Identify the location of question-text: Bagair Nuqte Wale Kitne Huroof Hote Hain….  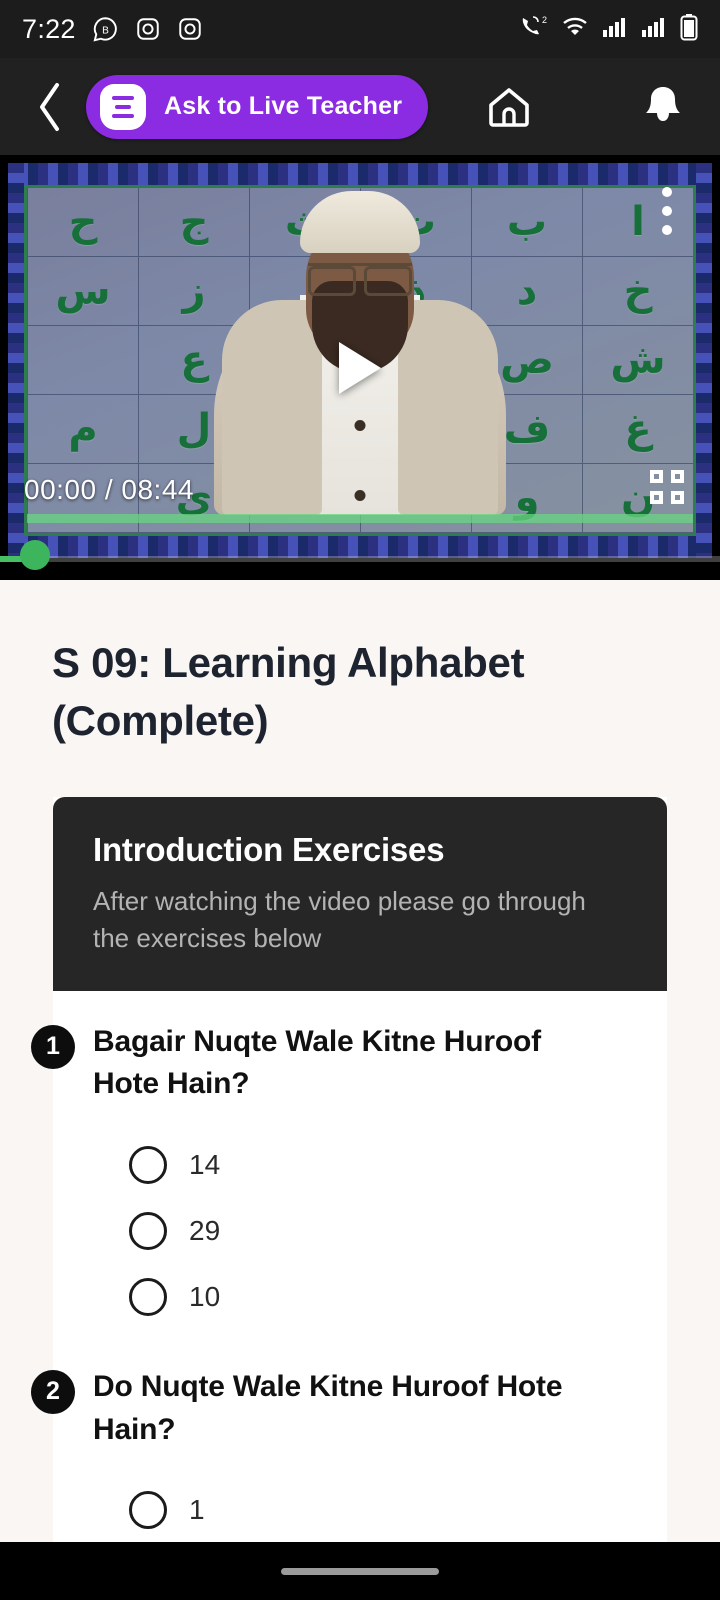
(317, 1062).